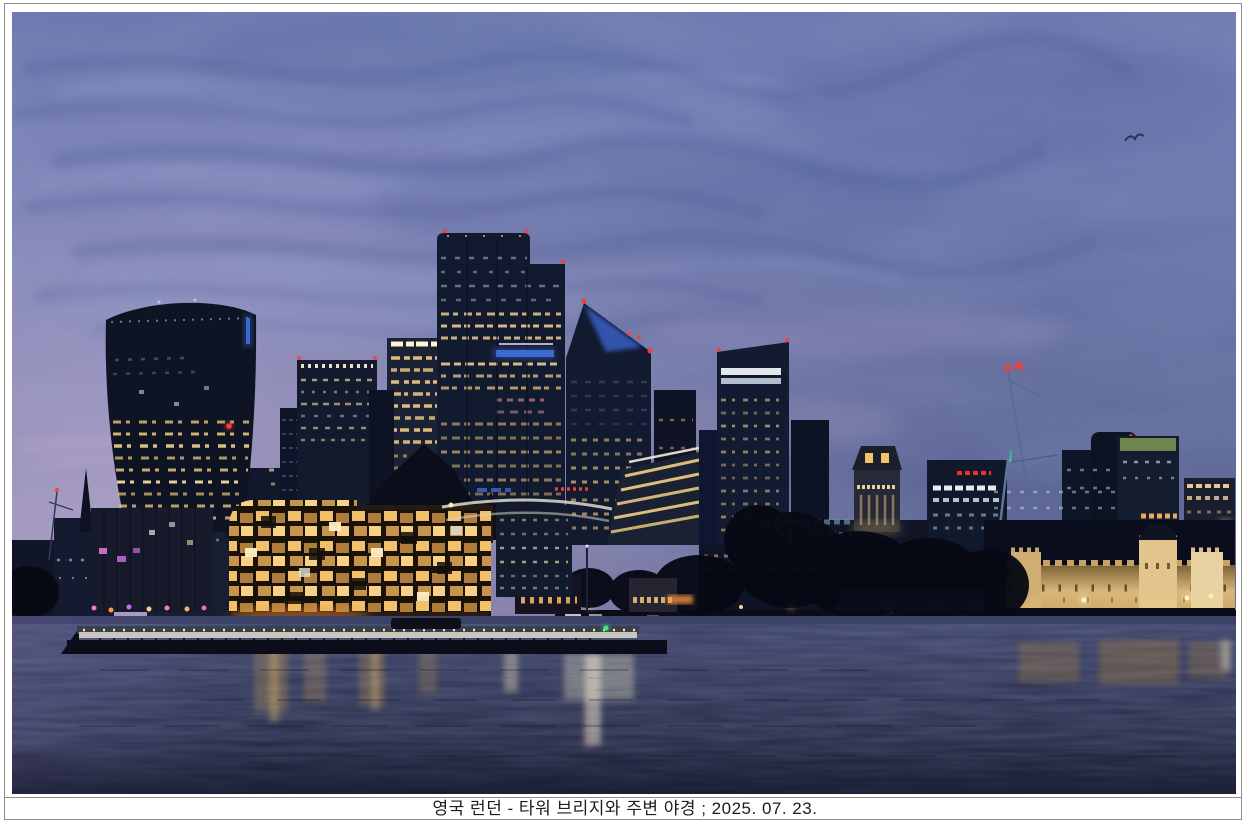 The height and width of the screenshot is (822, 1250). Describe the element at coordinates (625, 808) in the screenshot. I see `photo-caption: 영국 런던 - 타워 브리지와 주변 야경 ; 2025. 07. 23.` at that location.